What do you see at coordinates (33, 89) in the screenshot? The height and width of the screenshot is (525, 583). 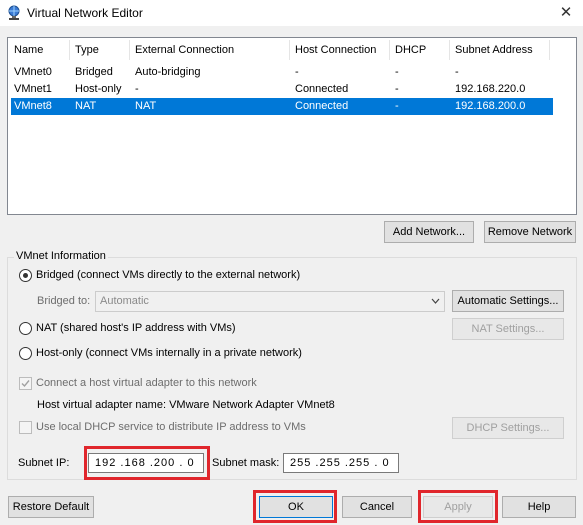 I see `cell-name: VMnet1` at bounding box center [33, 89].